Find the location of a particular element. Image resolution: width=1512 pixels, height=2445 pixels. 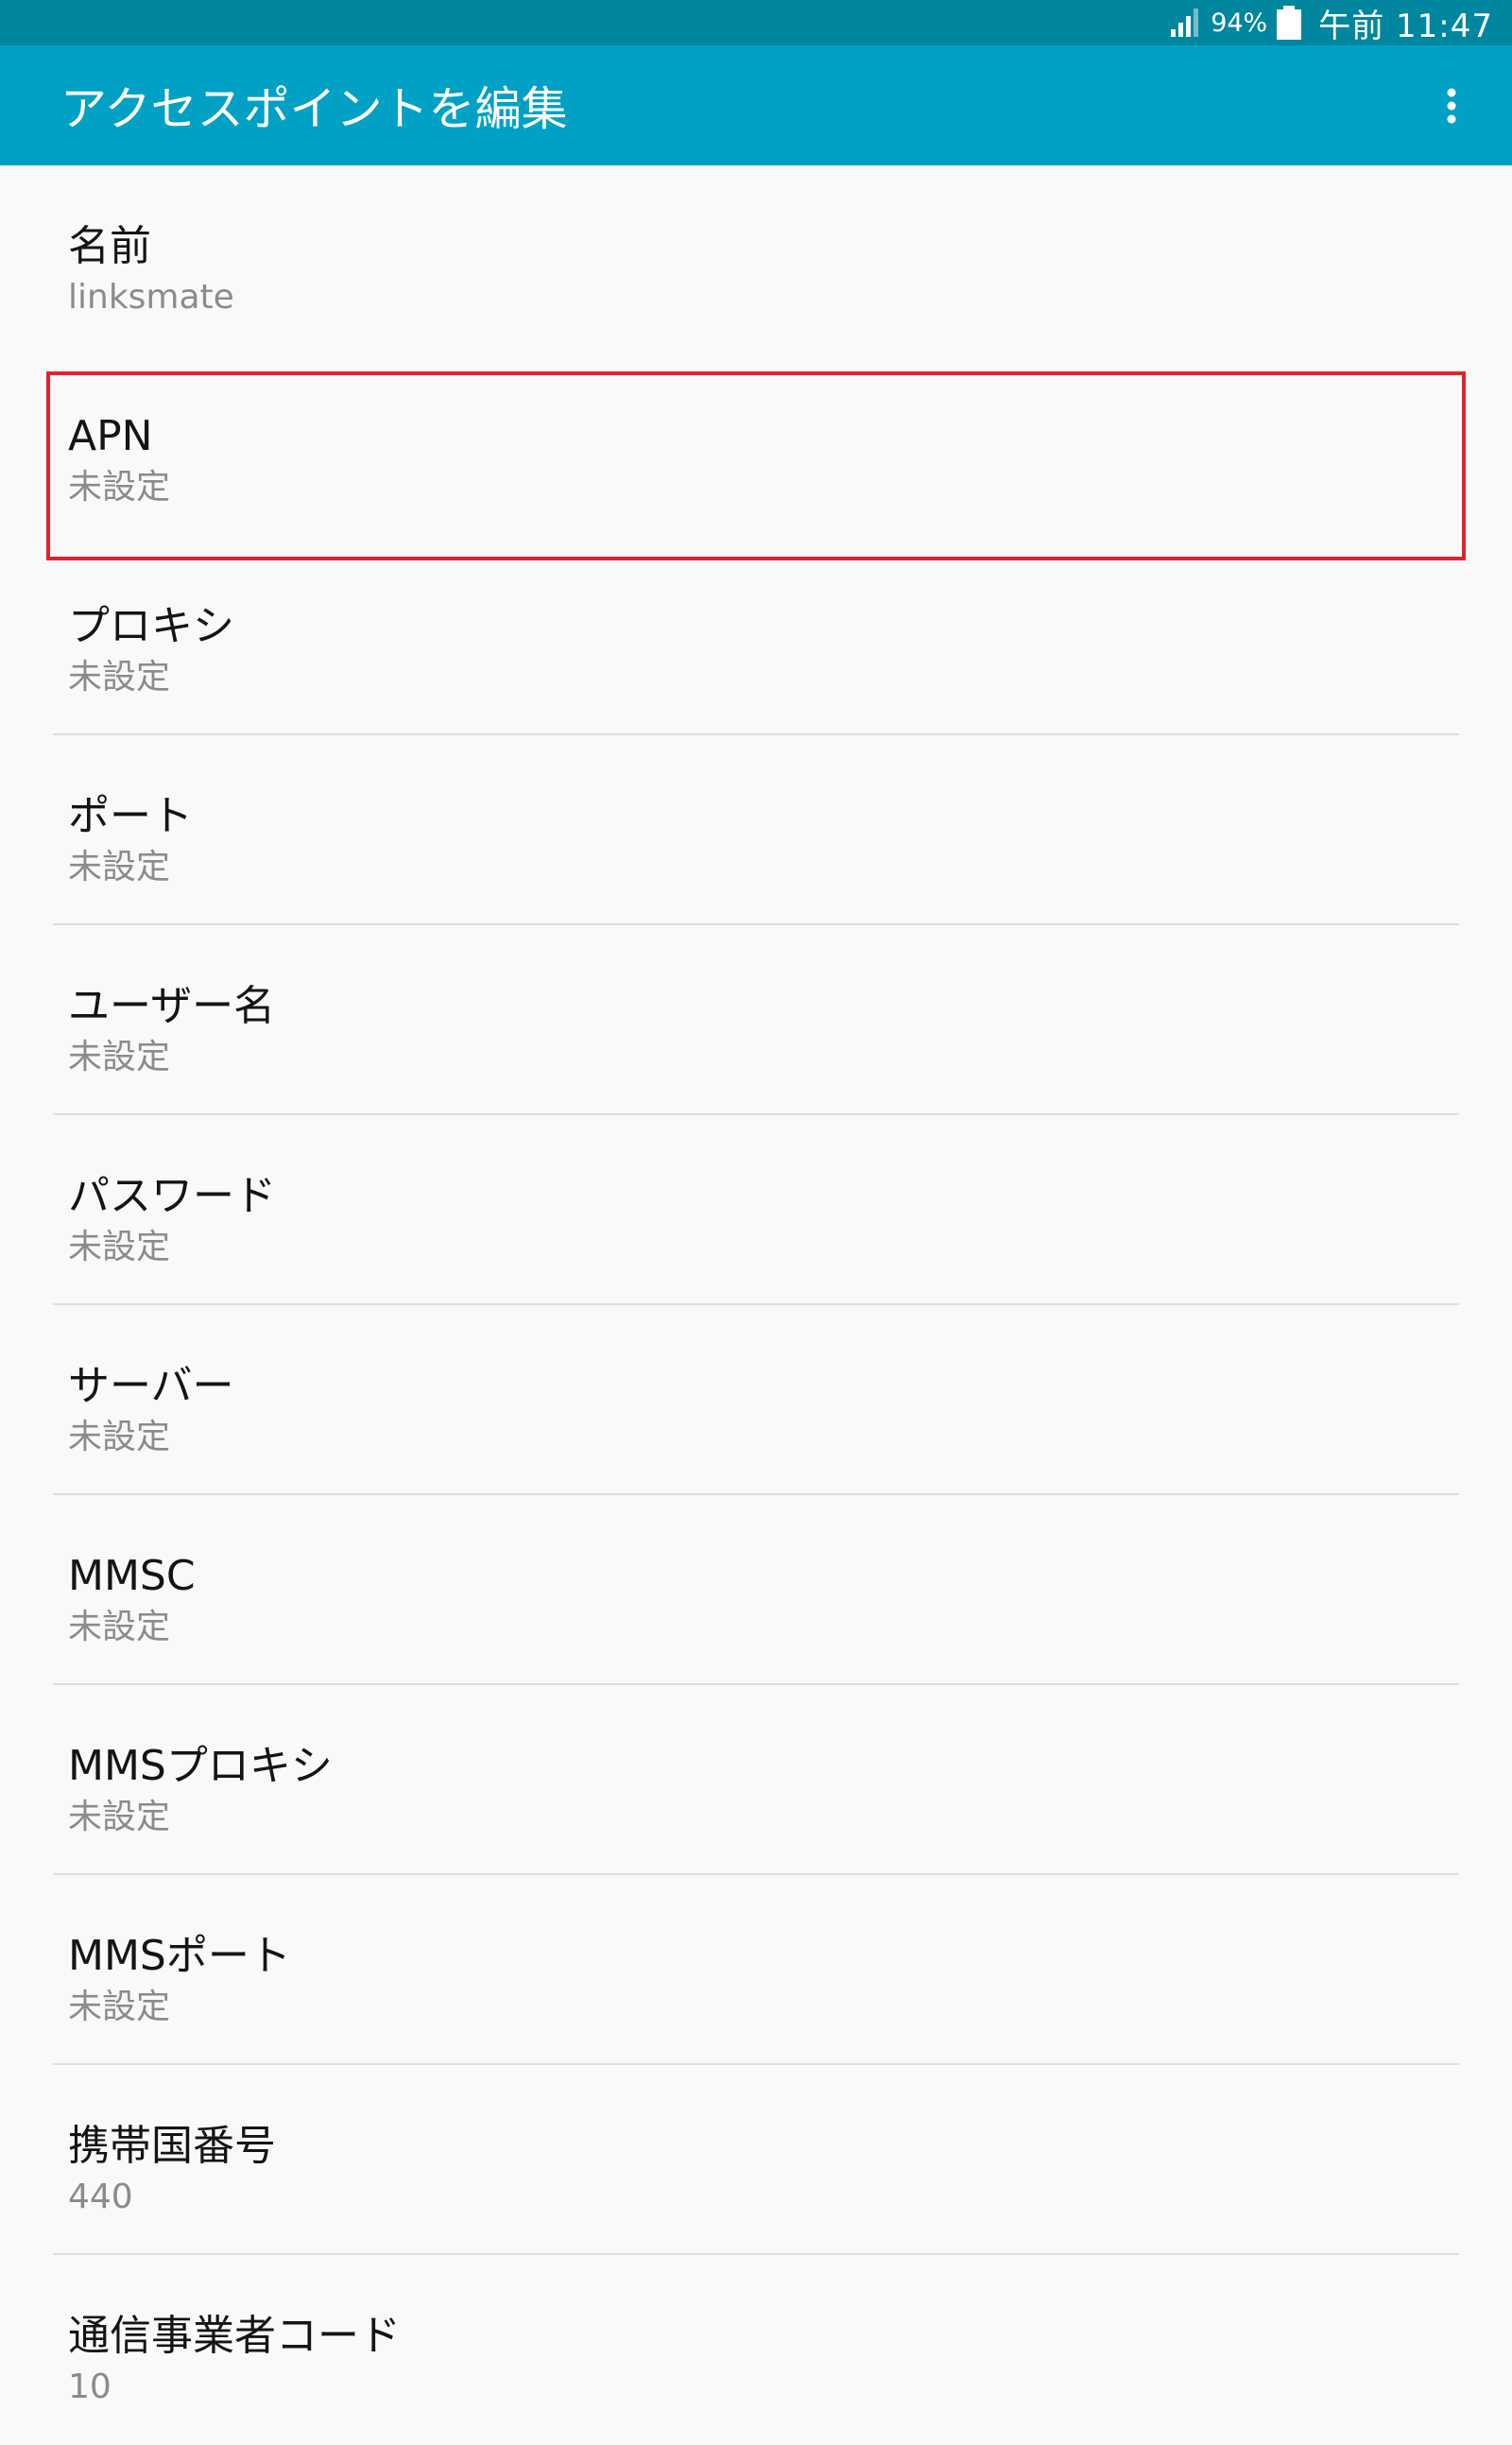

battery-percent: 94% is located at coordinates (1239, 23).